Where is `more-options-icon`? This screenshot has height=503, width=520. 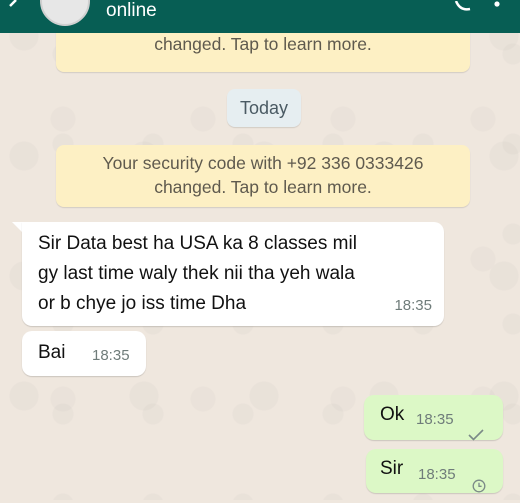
more-options-icon is located at coordinates (497, 6).